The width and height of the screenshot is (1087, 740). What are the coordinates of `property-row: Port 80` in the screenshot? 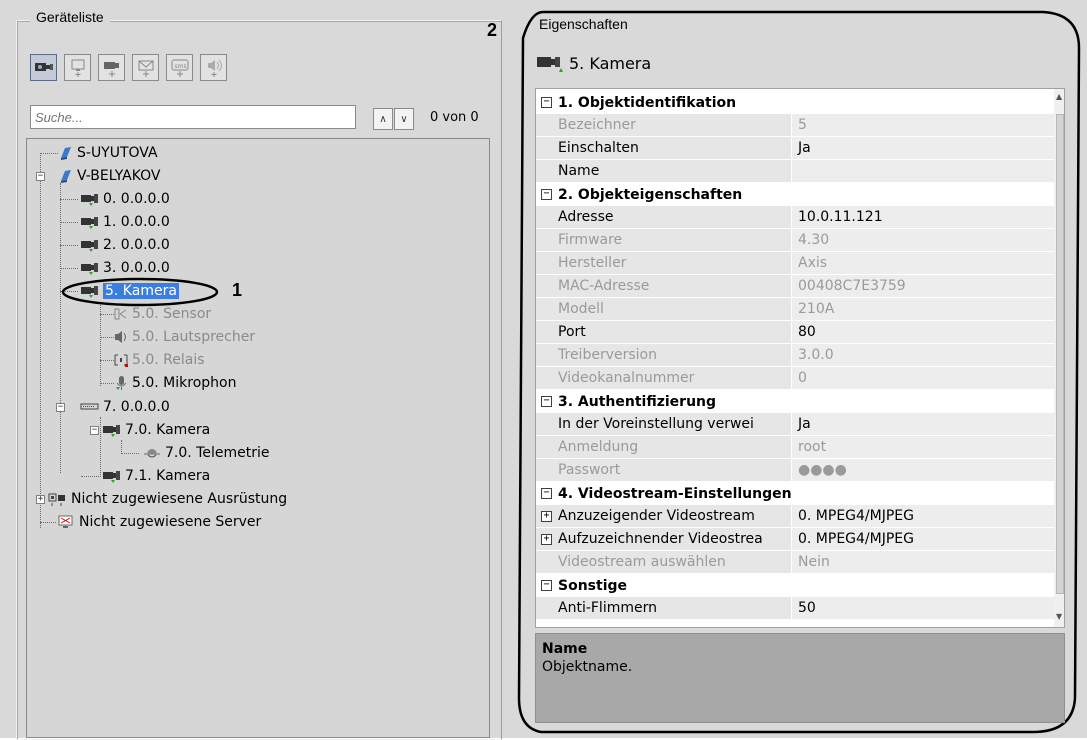 It's located at (795, 332).